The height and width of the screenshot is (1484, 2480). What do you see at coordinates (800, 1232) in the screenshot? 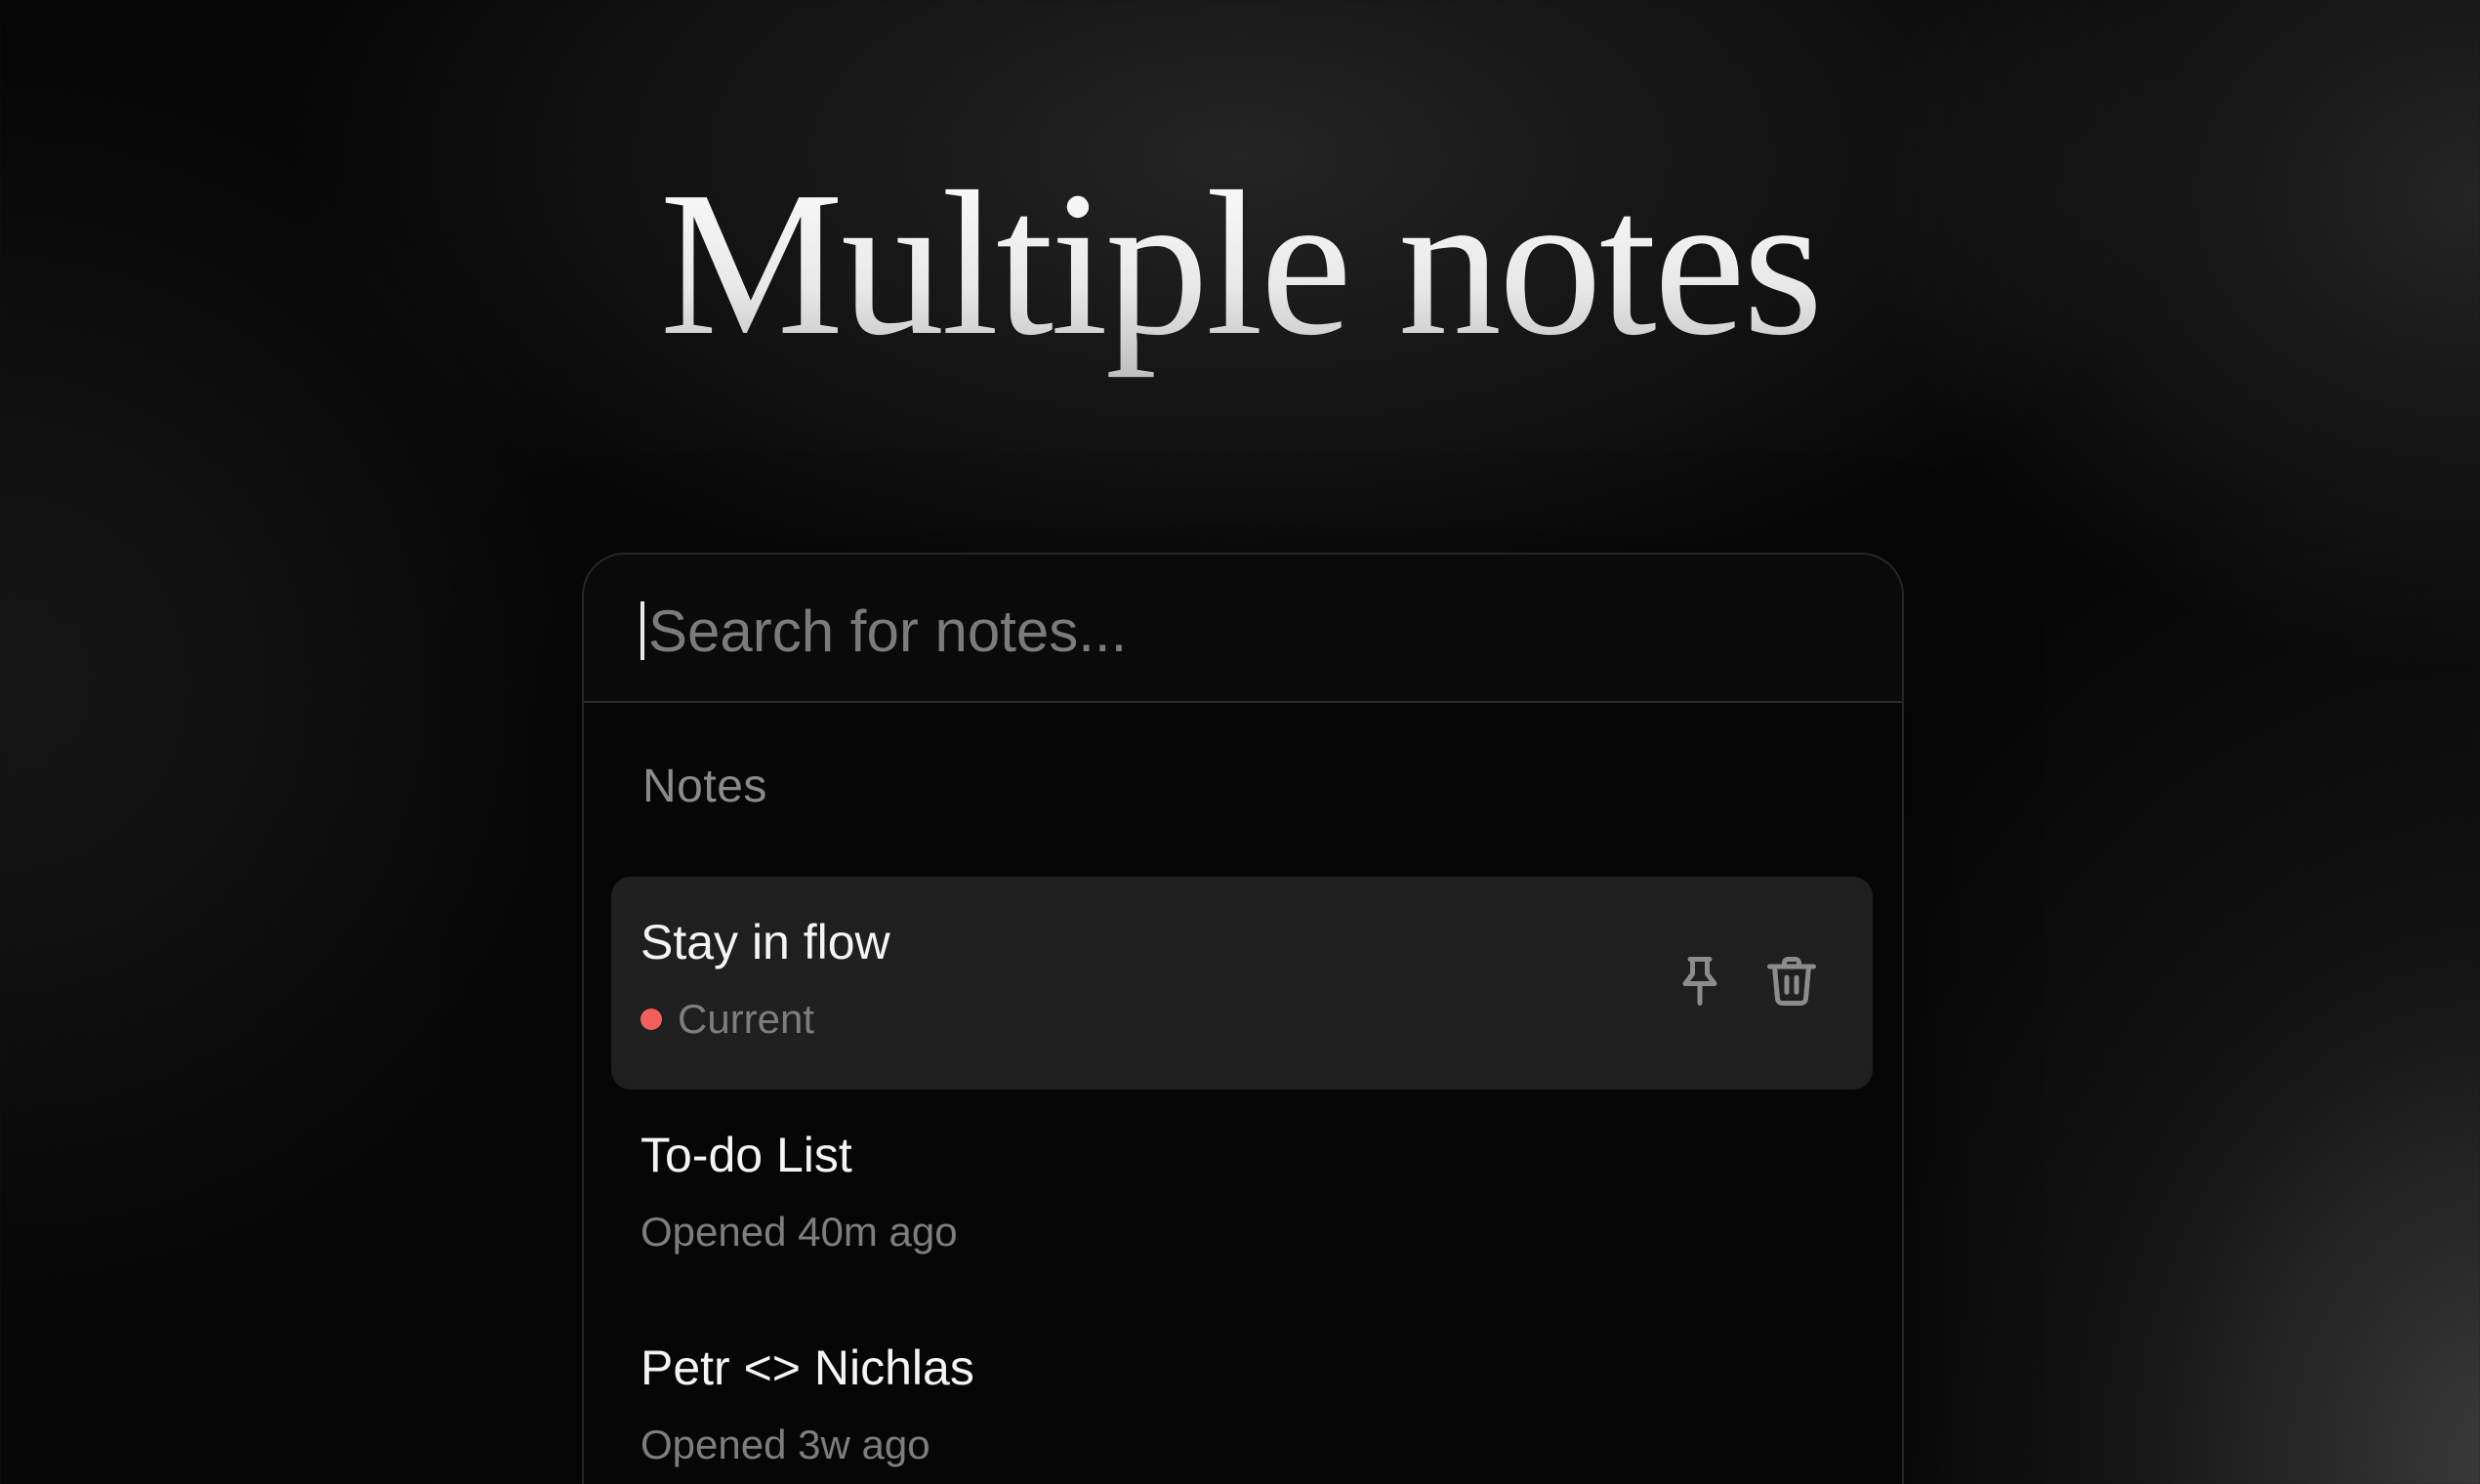
I see `note-last-opened: Opened 40m ago` at bounding box center [800, 1232].